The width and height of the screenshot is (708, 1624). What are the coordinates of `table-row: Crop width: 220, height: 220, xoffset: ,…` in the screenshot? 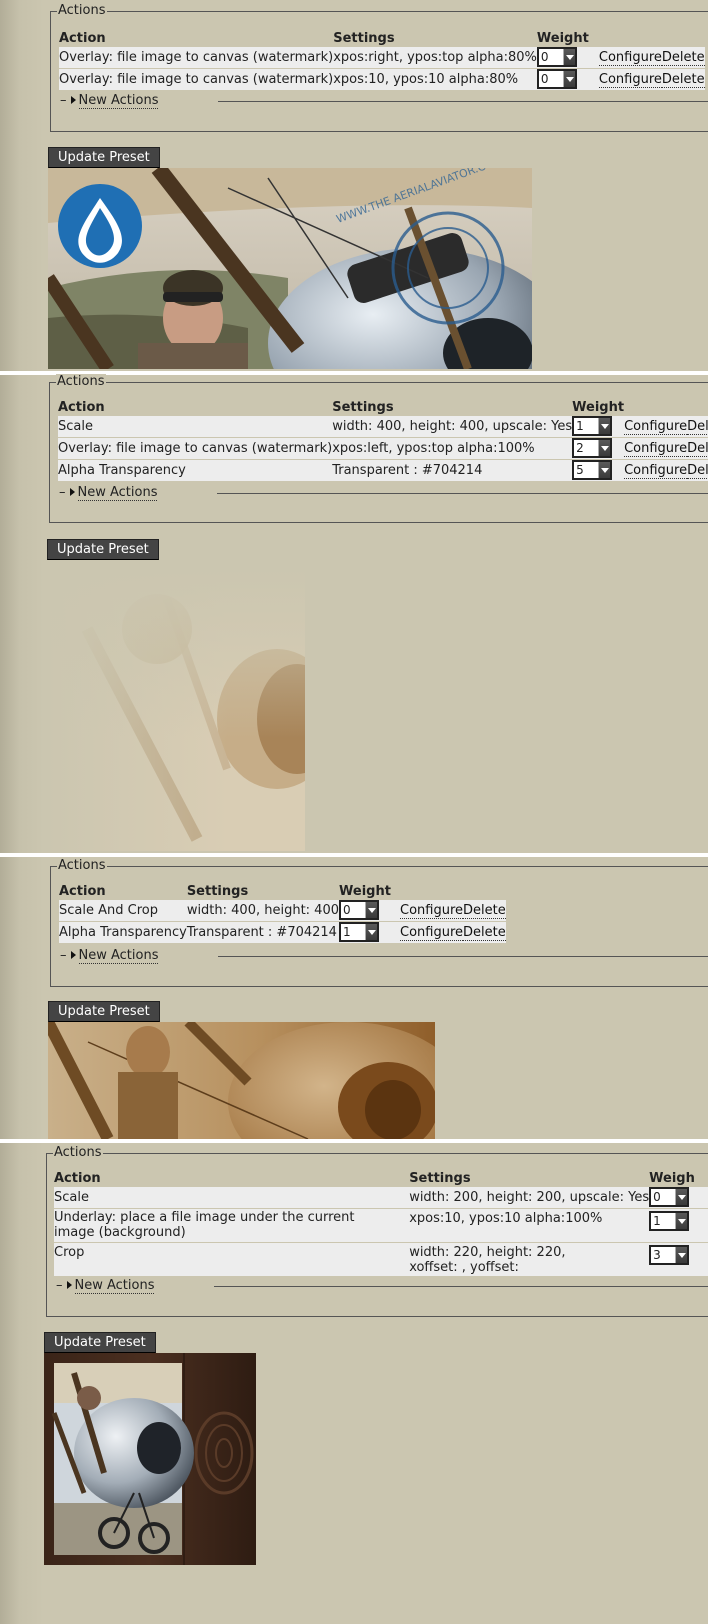 It's located at (381, 1258).